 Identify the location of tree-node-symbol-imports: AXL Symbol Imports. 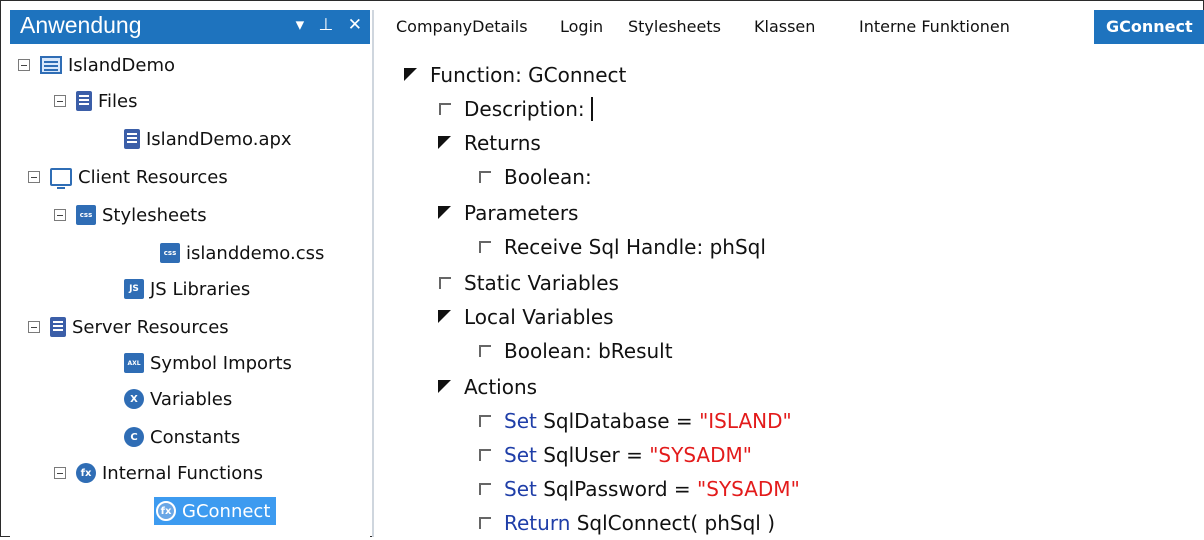
(208, 363).